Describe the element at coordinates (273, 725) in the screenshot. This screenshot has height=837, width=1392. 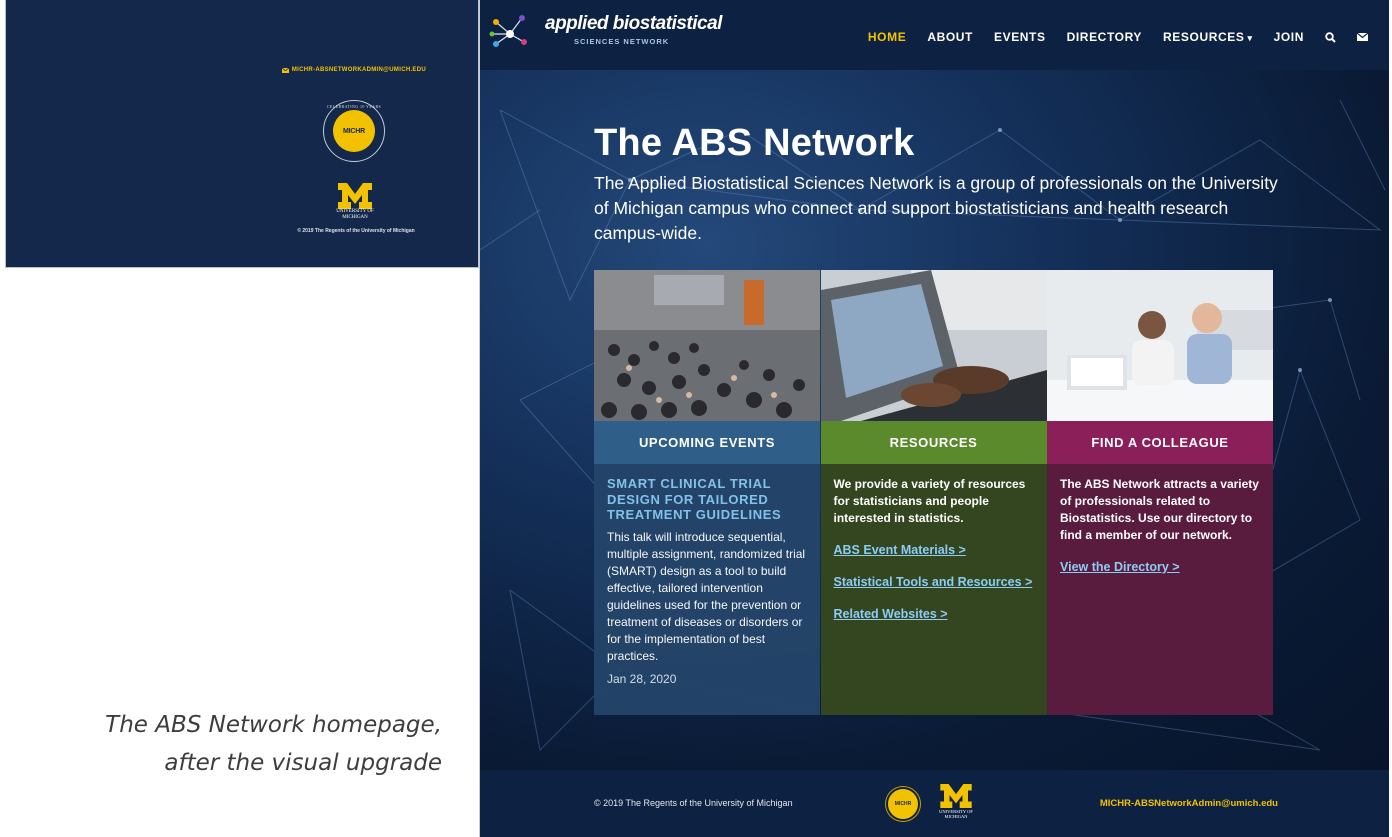
I see `caption-line-1: The ABS Network homepage,` at that location.